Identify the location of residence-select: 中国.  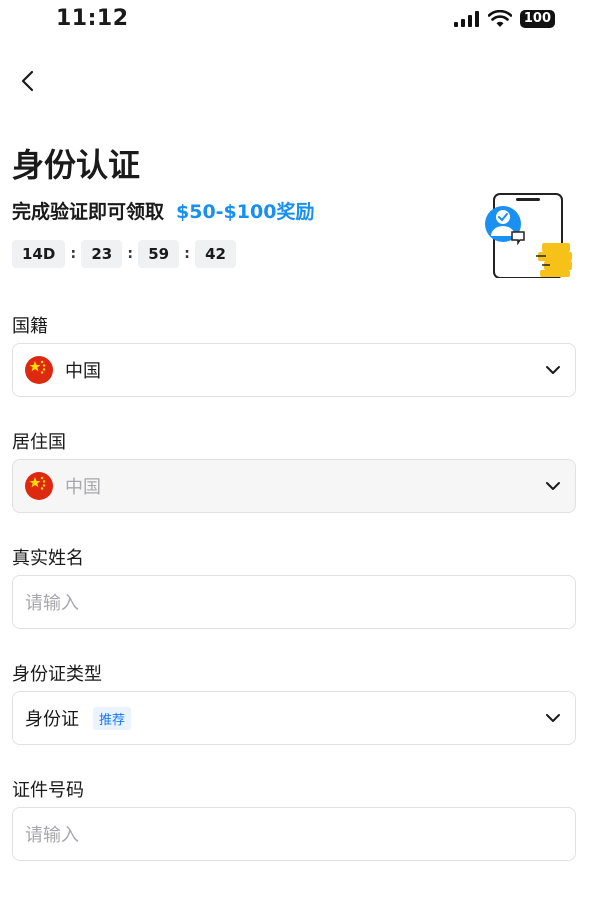
(294, 486).